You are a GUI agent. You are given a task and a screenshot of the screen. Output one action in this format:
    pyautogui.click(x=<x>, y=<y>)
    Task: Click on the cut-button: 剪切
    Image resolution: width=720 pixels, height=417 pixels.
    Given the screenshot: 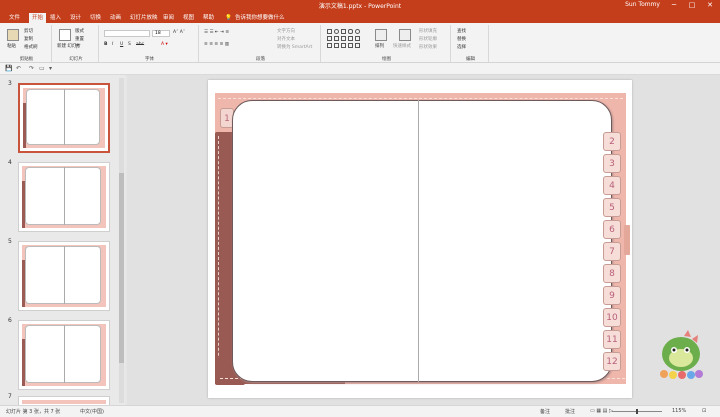 What is the action you would take?
    pyautogui.click(x=28, y=31)
    